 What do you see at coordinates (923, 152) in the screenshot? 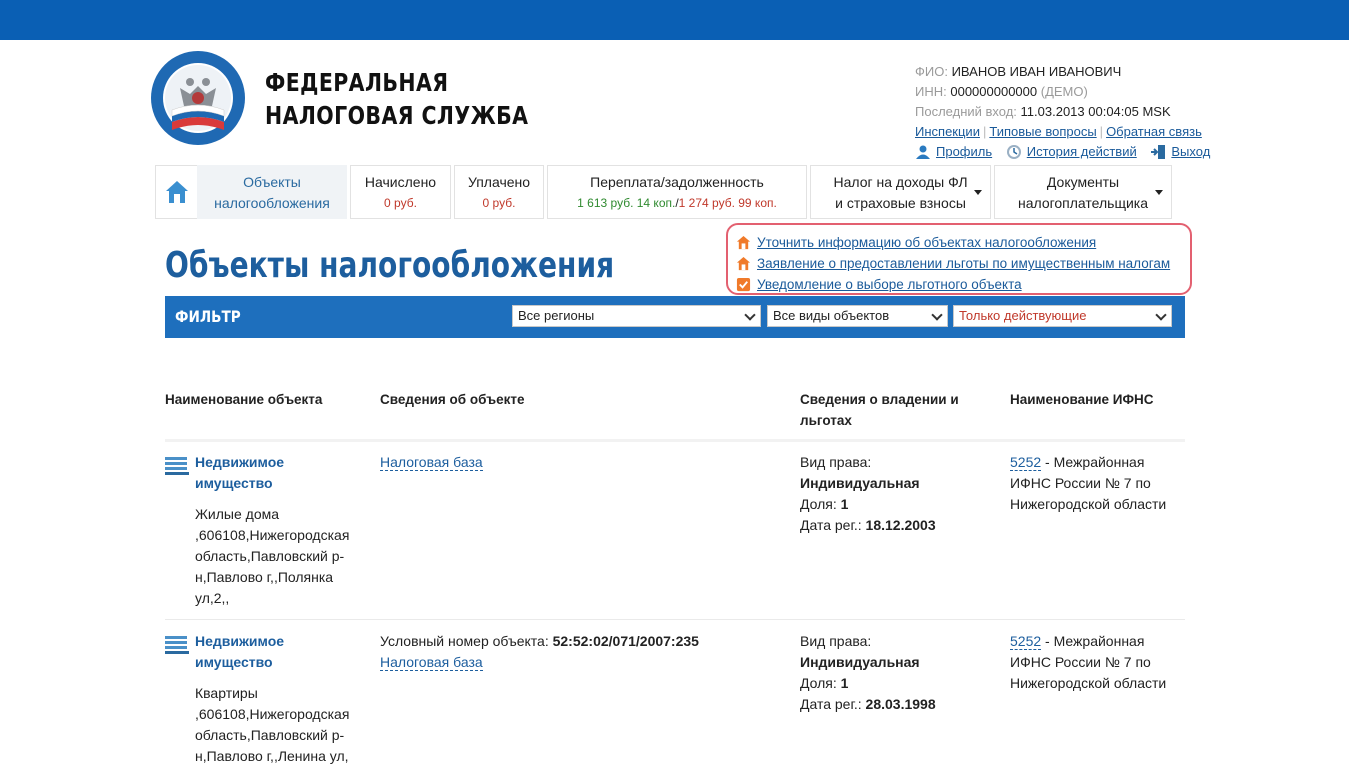
I see `profile-icon` at bounding box center [923, 152].